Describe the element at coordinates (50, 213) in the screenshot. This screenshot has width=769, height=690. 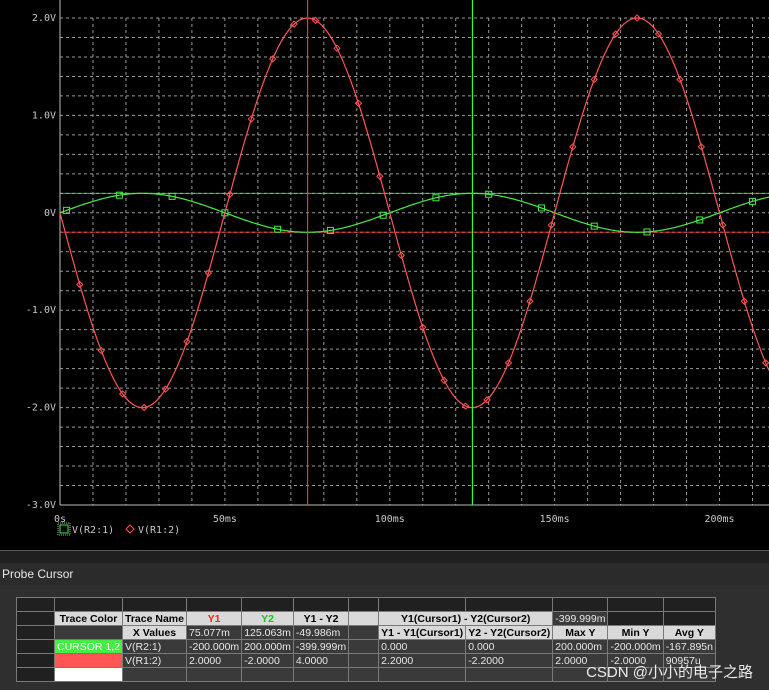
I see `y-tick-label: 0V` at that location.